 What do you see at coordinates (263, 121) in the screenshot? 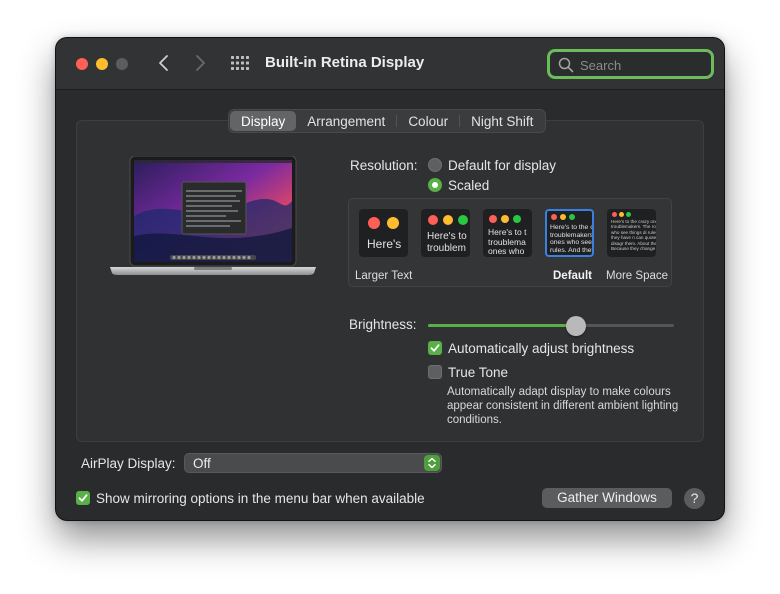
I see `tab-display: Display` at bounding box center [263, 121].